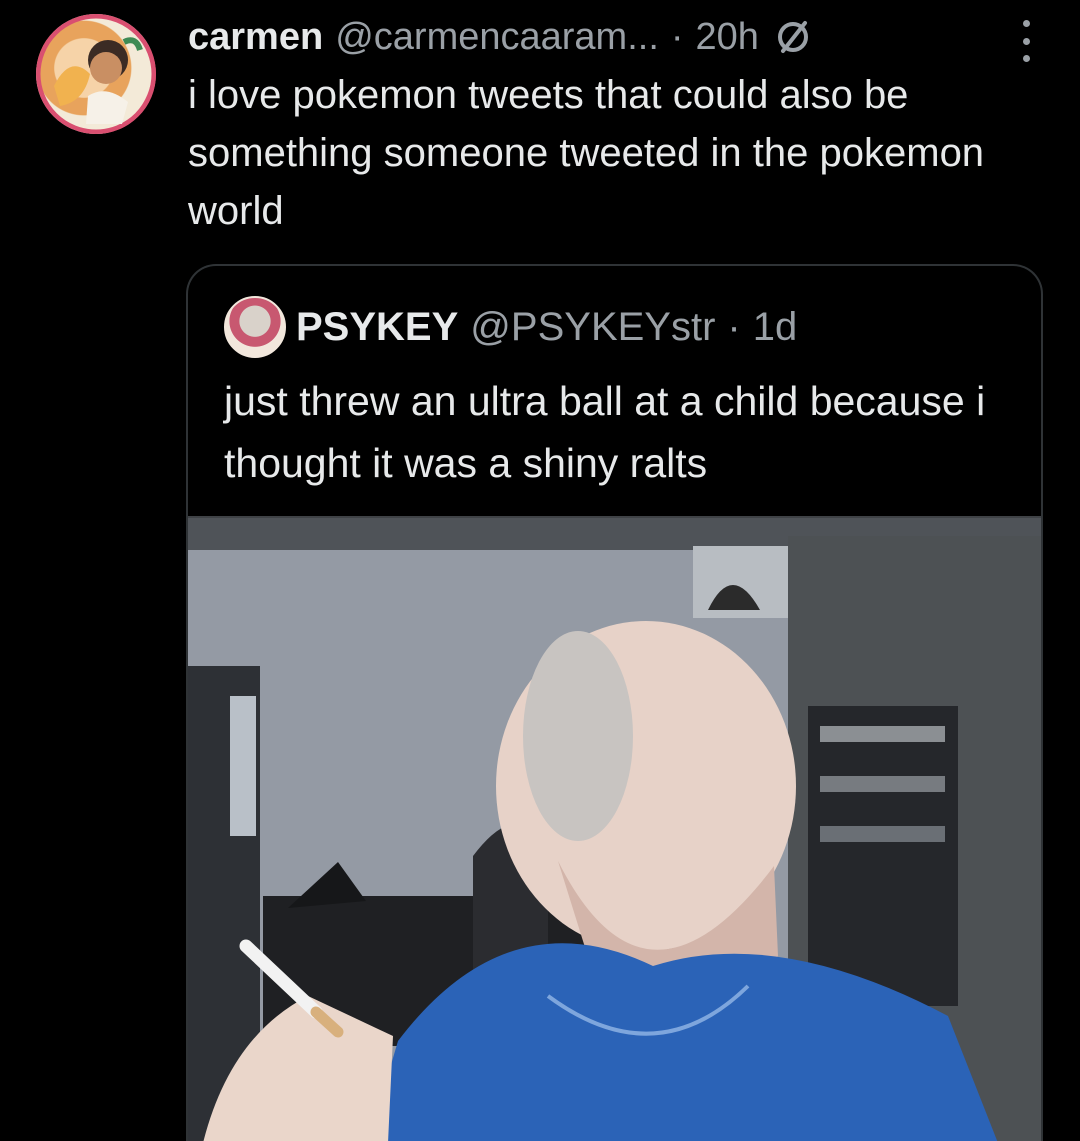 This screenshot has height=1141, width=1080. Describe the element at coordinates (377, 327) in the screenshot. I see `quoted-author-name: PSYKEY` at that location.